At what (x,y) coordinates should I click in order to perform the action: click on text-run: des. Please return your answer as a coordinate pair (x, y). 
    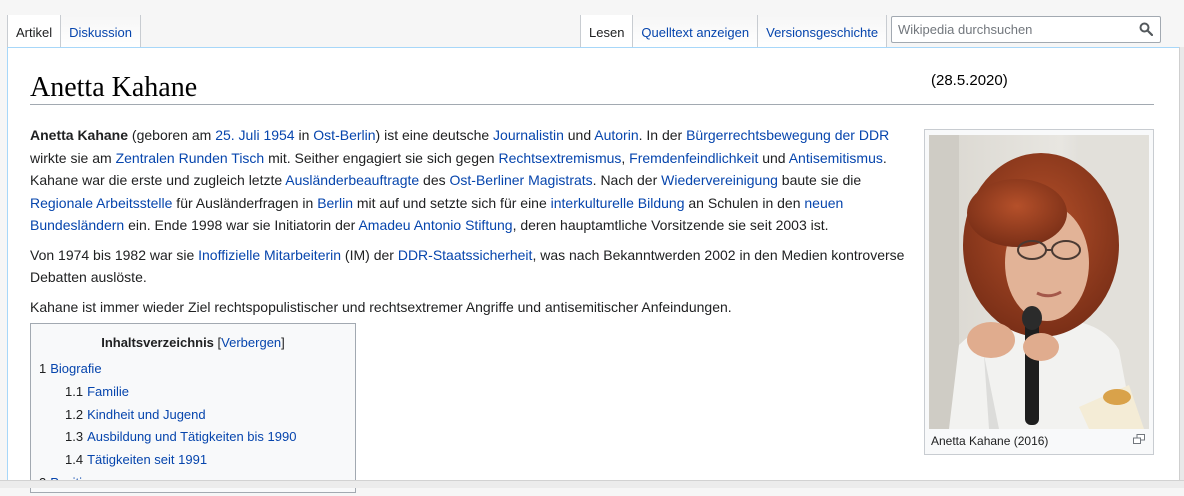
    Looking at the image, I should click on (434, 180).